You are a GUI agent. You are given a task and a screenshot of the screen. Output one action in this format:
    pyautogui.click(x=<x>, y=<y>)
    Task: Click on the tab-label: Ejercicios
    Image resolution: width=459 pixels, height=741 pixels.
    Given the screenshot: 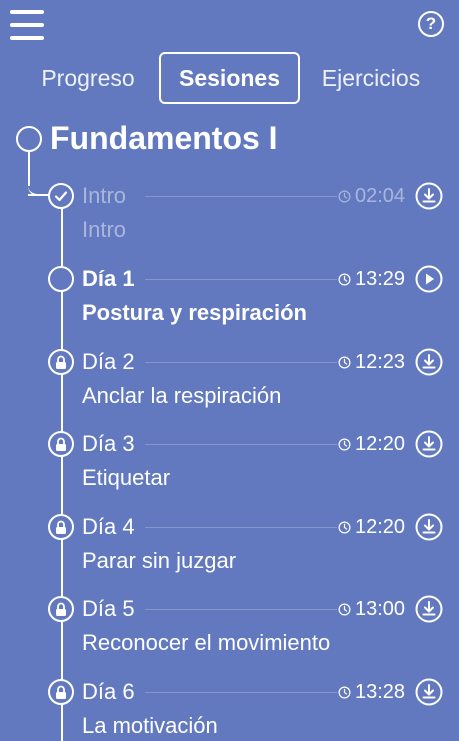 What is the action you would take?
    pyautogui.click(x=371, y=77)
    